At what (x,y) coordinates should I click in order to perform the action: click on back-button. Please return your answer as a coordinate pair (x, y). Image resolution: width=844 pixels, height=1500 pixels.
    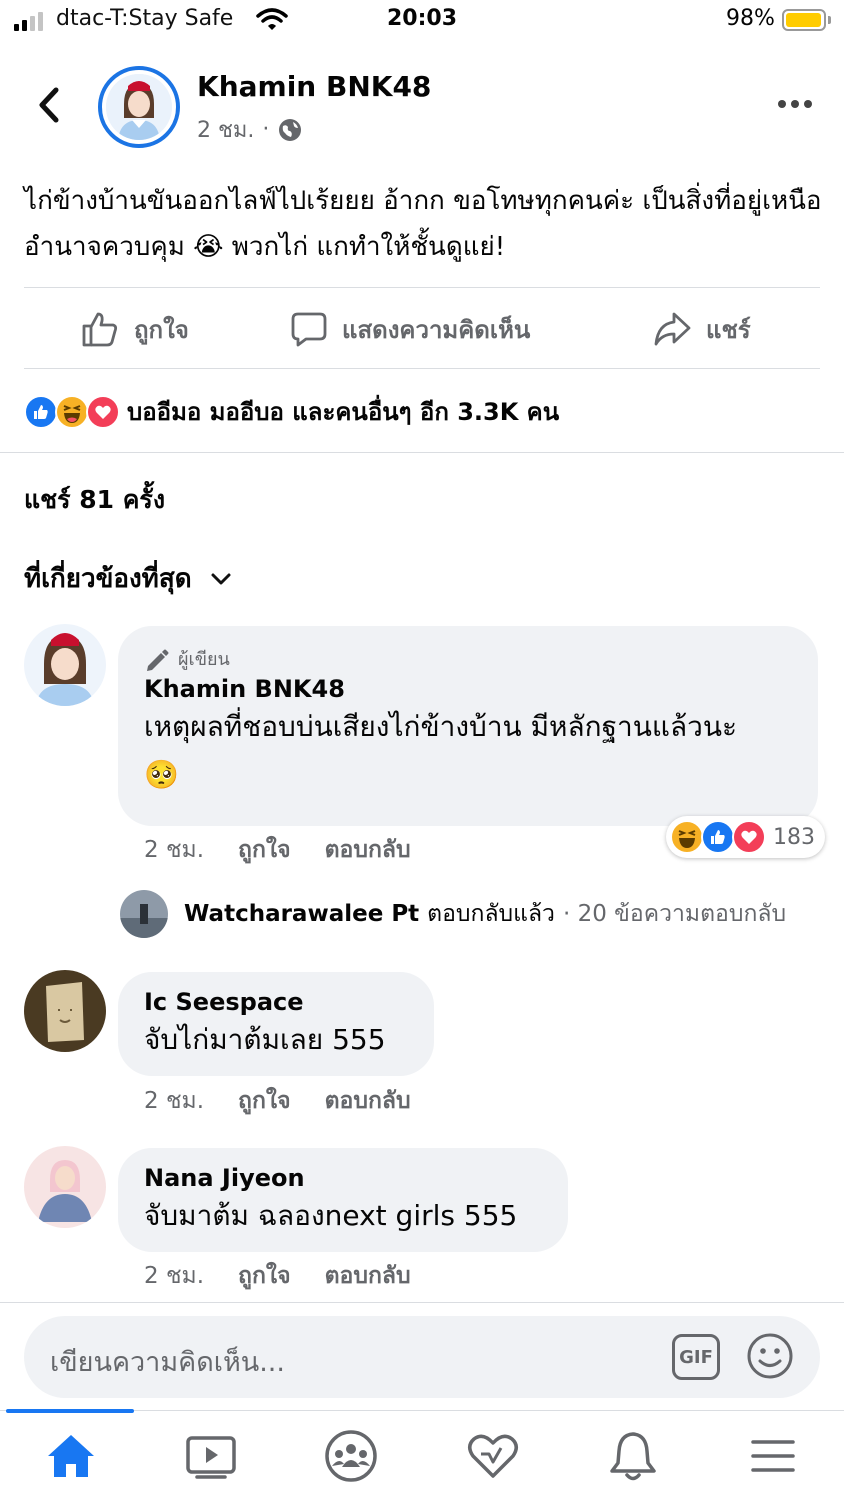
    Looking at the image, I should click on (49, 107).